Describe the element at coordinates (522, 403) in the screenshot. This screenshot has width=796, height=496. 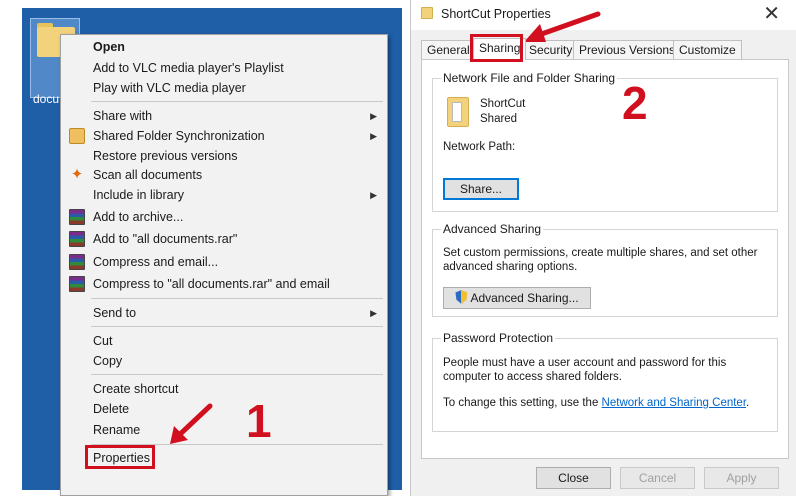
I see `change-setting-prefix: To change this setting, use the` at that location.